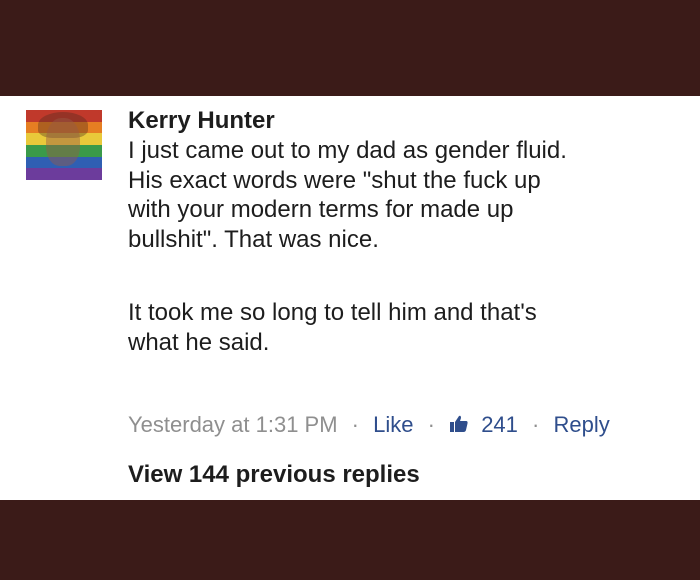  I want to click on profile-avatar, so click(64, 145).